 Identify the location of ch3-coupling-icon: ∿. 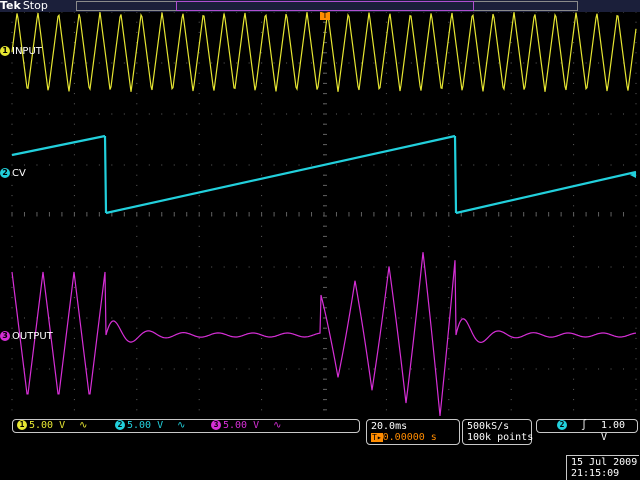
(277, 425).